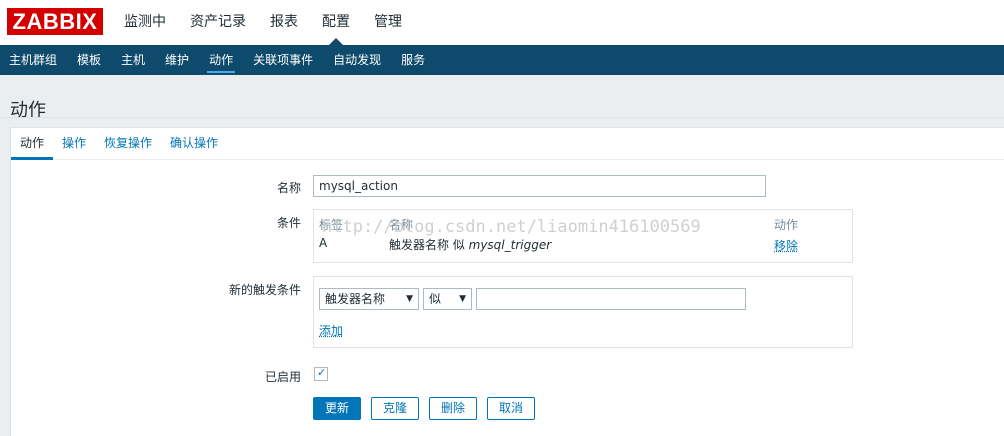 The image size is (1004, 436). What do you see at coordinates (507, 144) in the screenshot?
I see `form-tabs: 动作 操作 恢复操作 确认操作` at bounding box center [507, 144].